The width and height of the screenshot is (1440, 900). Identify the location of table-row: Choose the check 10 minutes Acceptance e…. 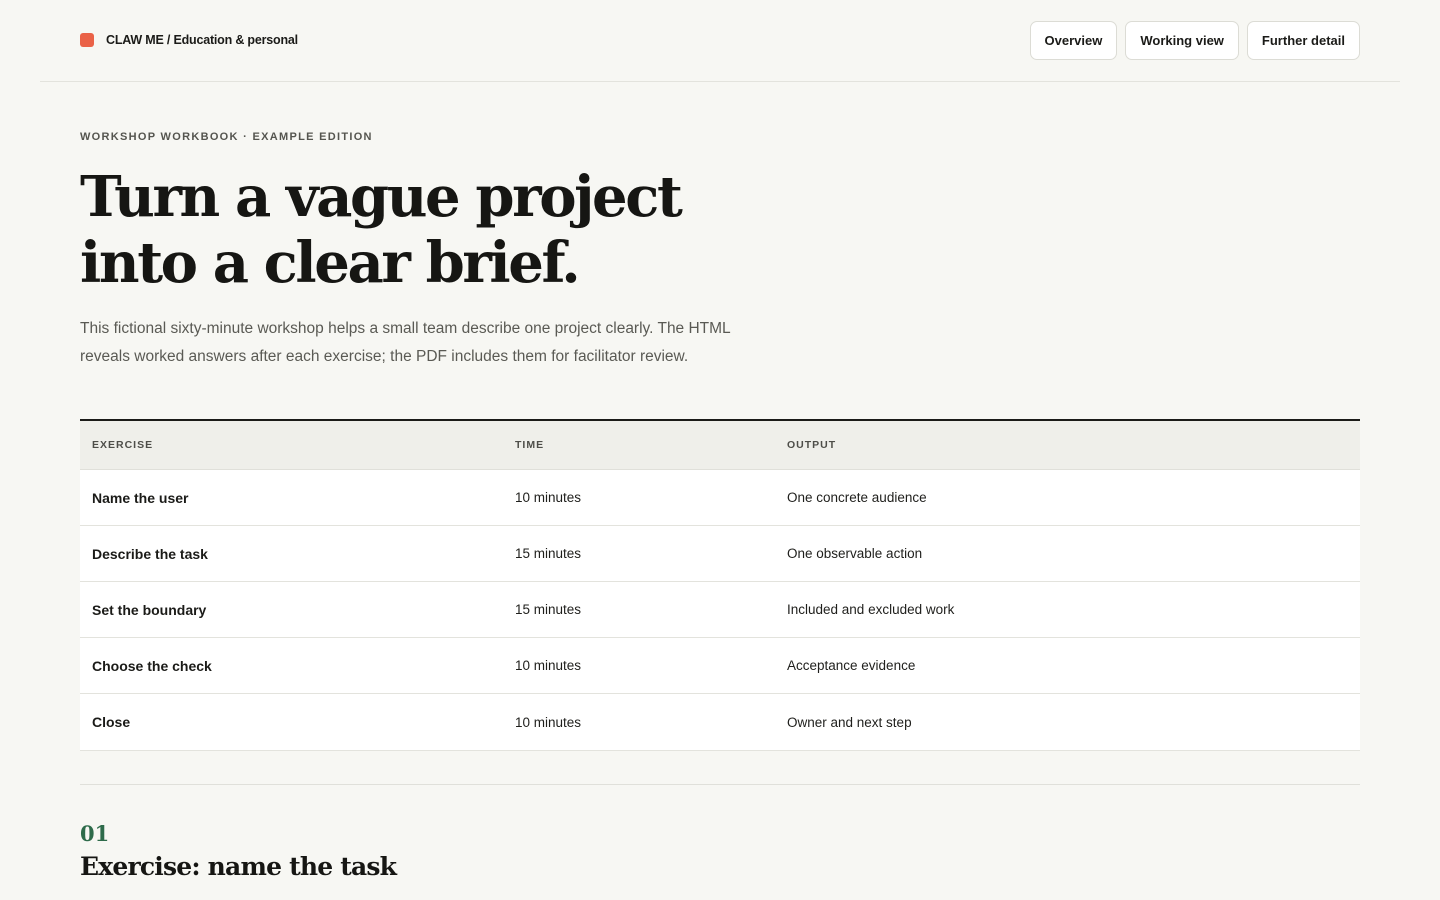
(720, 666).